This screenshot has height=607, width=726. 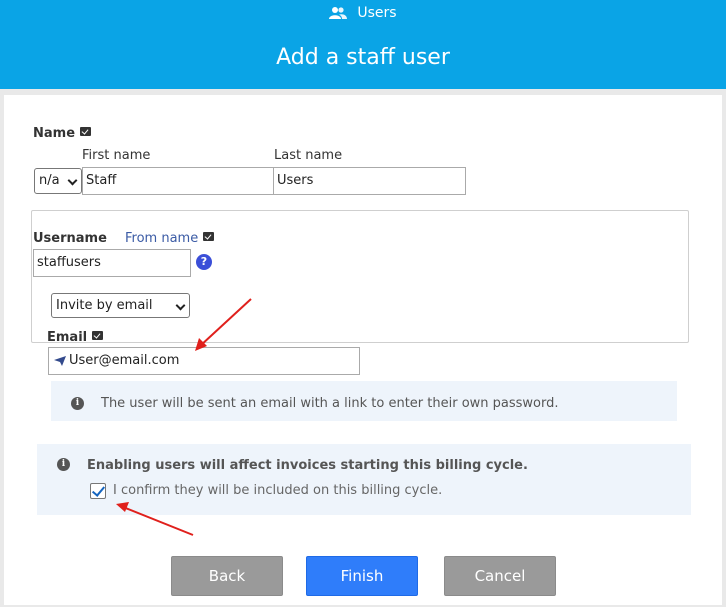 I want to click on email-check-icon, so click(x=98, y=335).